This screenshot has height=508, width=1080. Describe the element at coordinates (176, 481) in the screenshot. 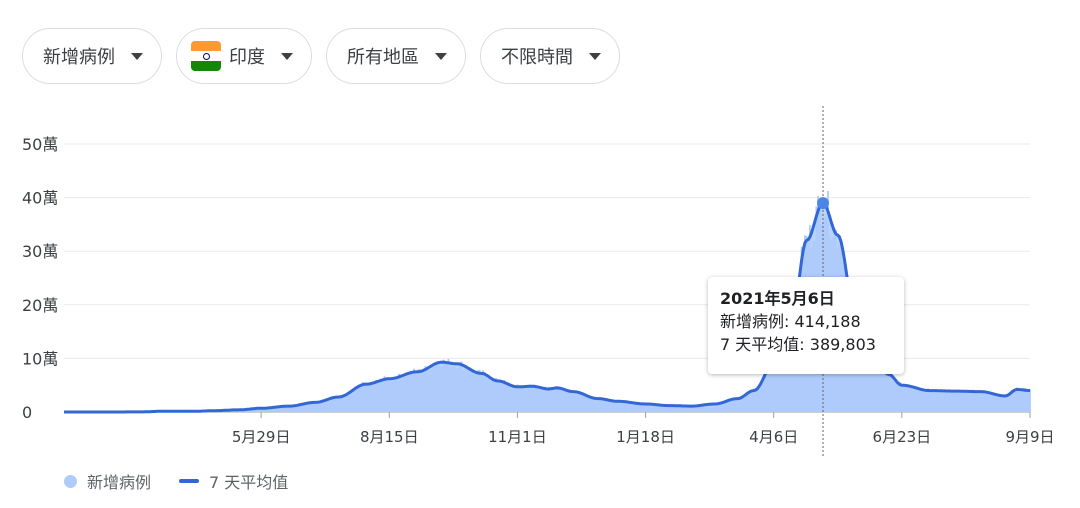

I see `chart-legend: 新增病例 7 天平均值` at that location.